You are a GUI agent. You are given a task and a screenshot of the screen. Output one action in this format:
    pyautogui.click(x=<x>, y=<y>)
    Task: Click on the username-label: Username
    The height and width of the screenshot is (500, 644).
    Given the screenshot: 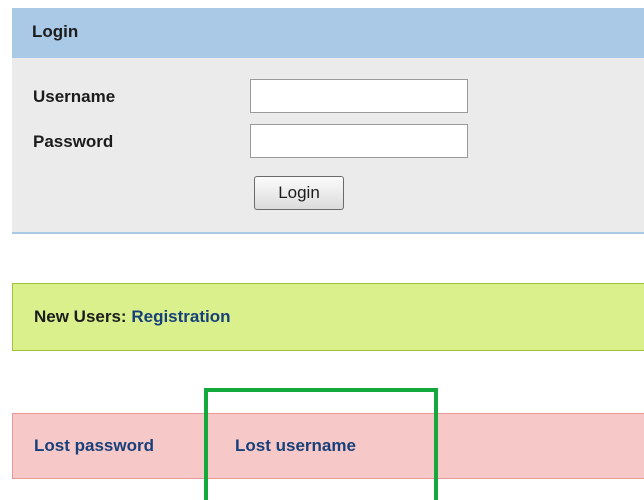 What is the action you would take?
    pyautogui.click(x=74, y=96)
    